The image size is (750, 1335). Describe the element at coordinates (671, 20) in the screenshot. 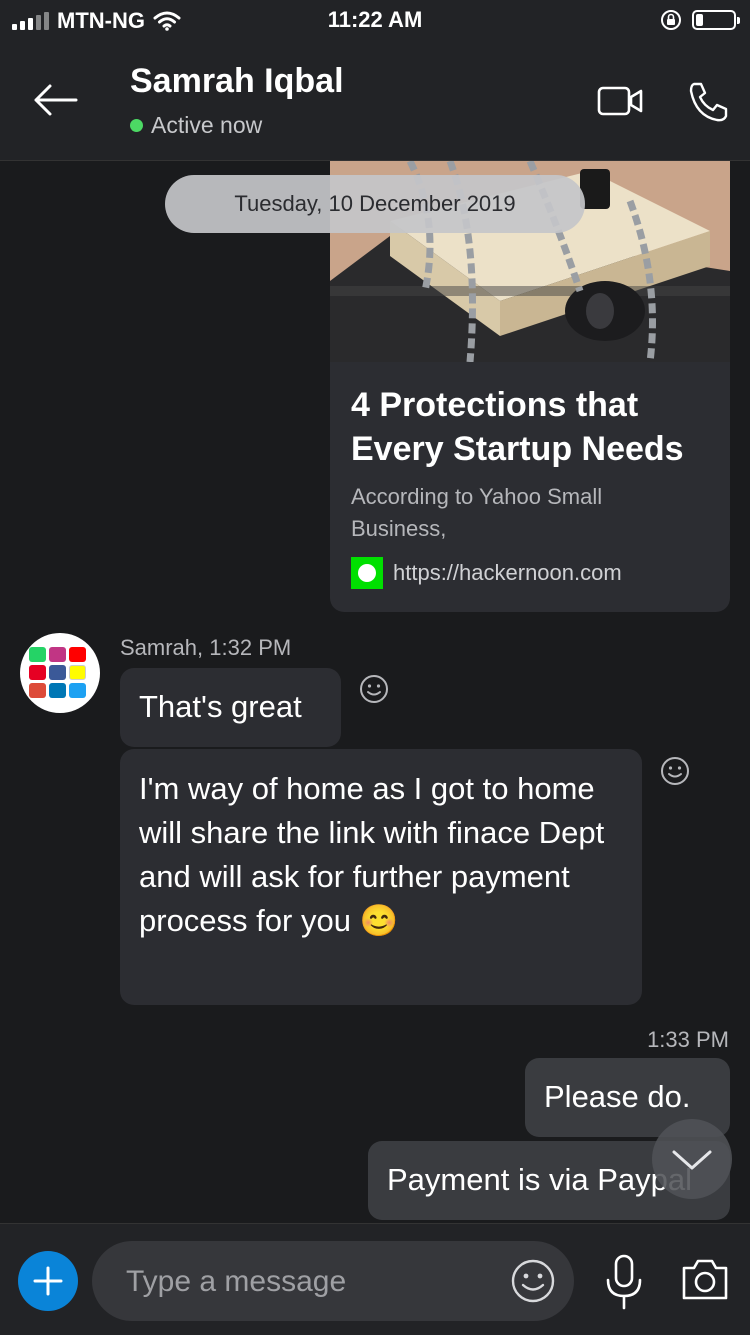

I see `orientation-lock-icon` at that location.